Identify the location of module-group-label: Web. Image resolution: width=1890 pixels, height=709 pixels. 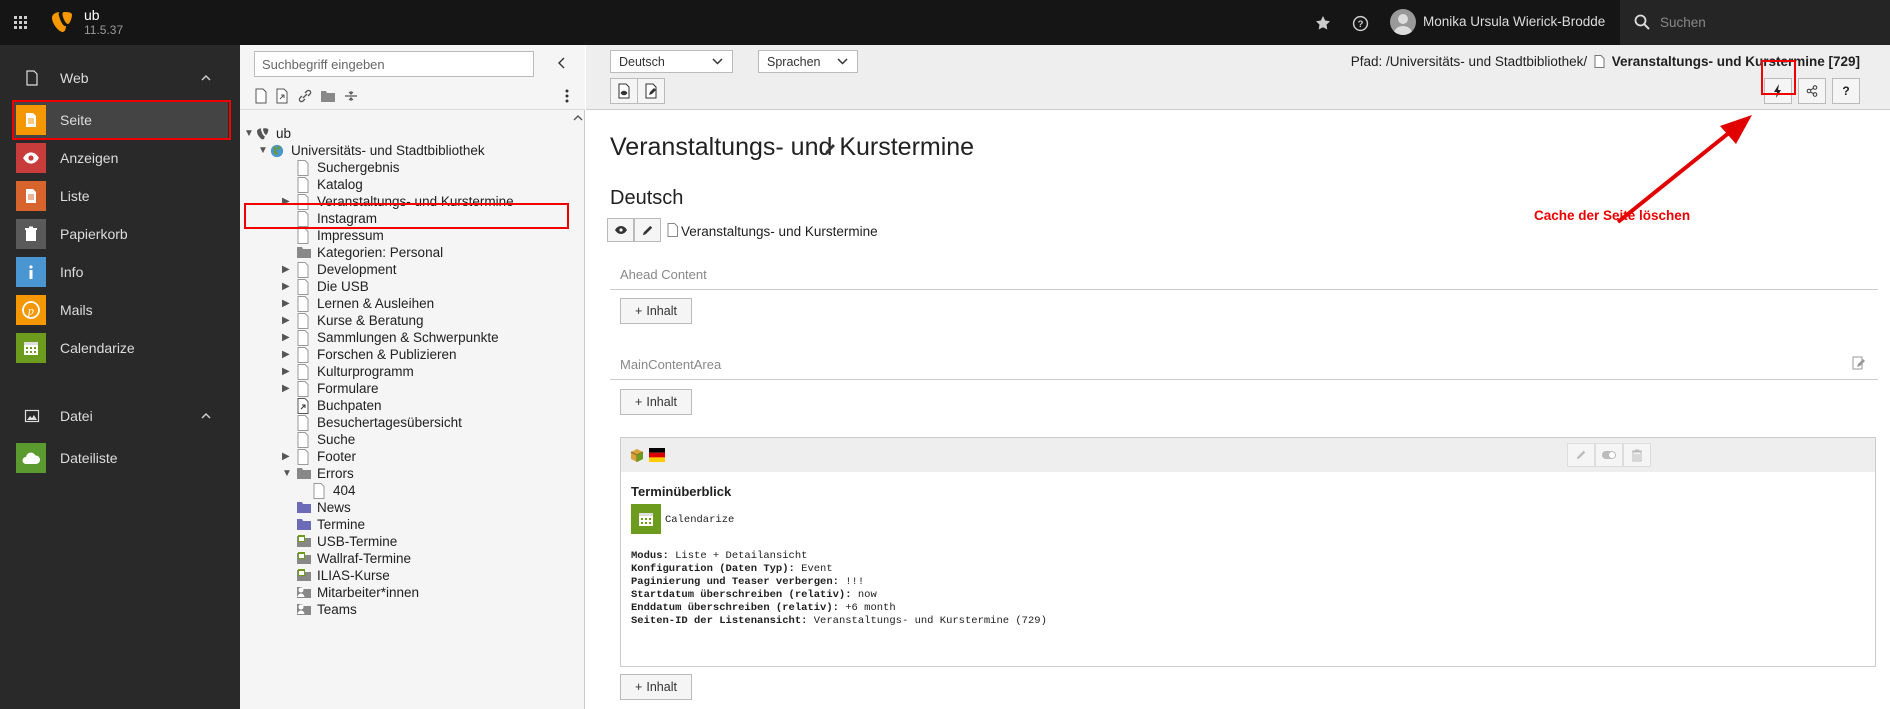
(74, 78).